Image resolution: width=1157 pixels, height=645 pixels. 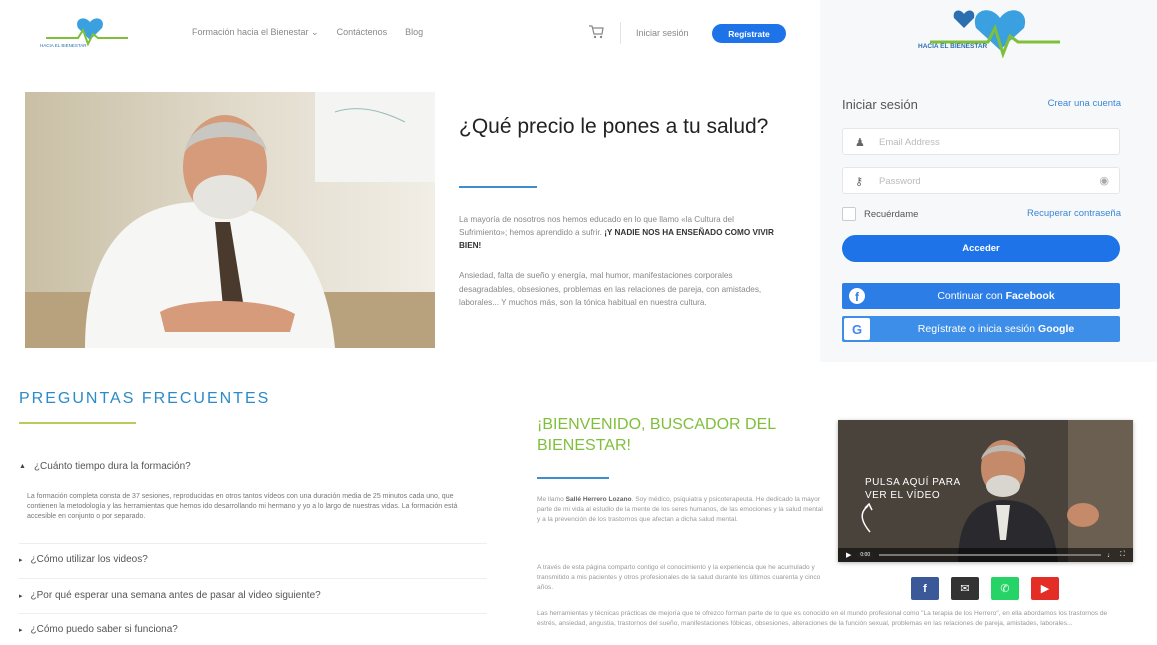 What do you see at coordinates (596, 32) in the screenshot?
I see `cart-icon` at bounding box center [596, 32].